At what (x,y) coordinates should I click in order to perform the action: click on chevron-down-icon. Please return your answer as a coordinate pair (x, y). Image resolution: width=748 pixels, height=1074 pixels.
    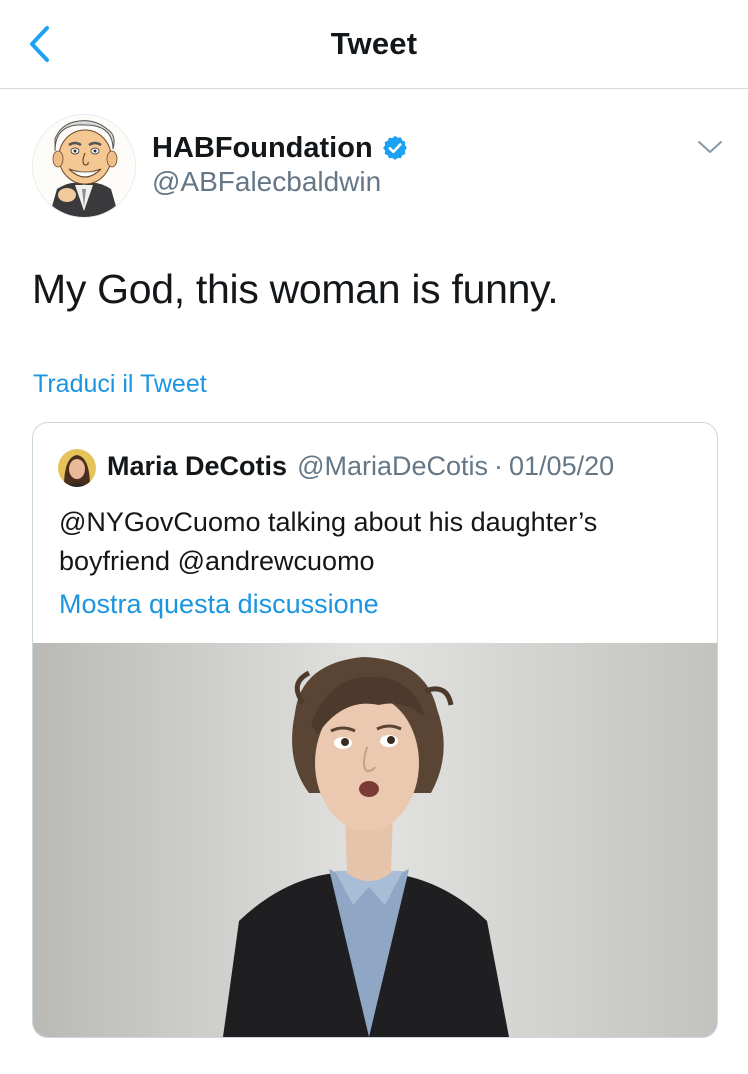
    Looking at the image, I should click on (710, 147).